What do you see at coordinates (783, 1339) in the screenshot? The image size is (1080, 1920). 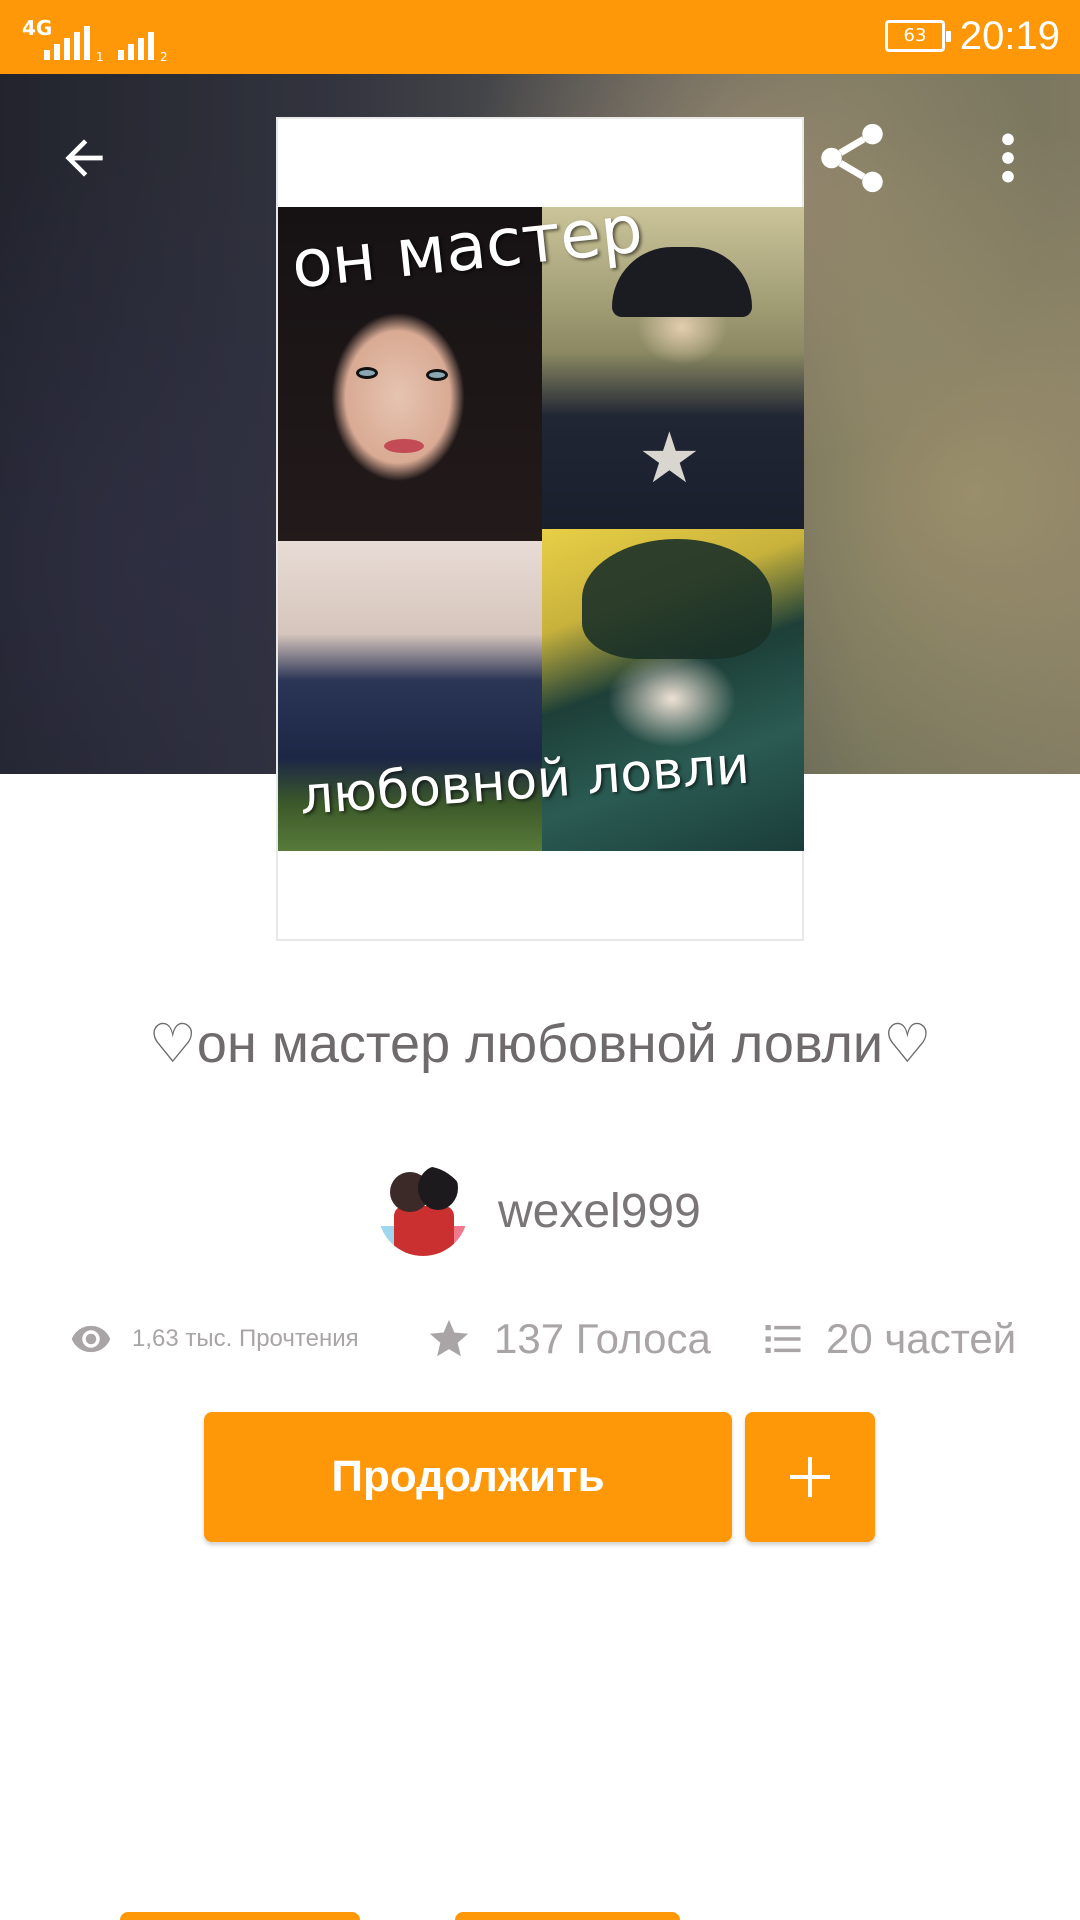 I see `list-icon` at bounding box center [783, 1339].